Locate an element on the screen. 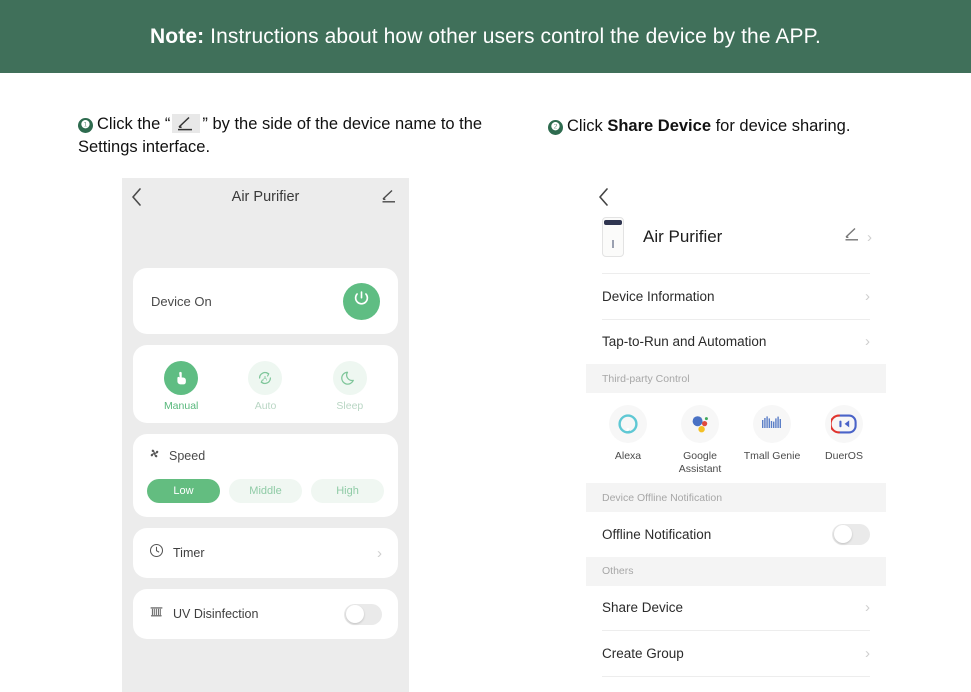  mode-sleep: Sleep is located at coordinates (350, 386).